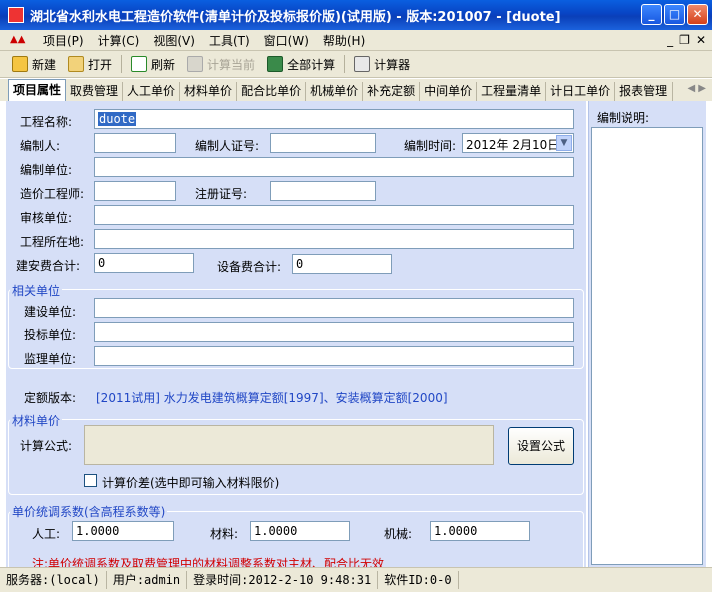 The height and width of the screenshot is (592, 712). Describe the element at coordinates (16, 15) in the screenshot. I see `app-icon` at that location.